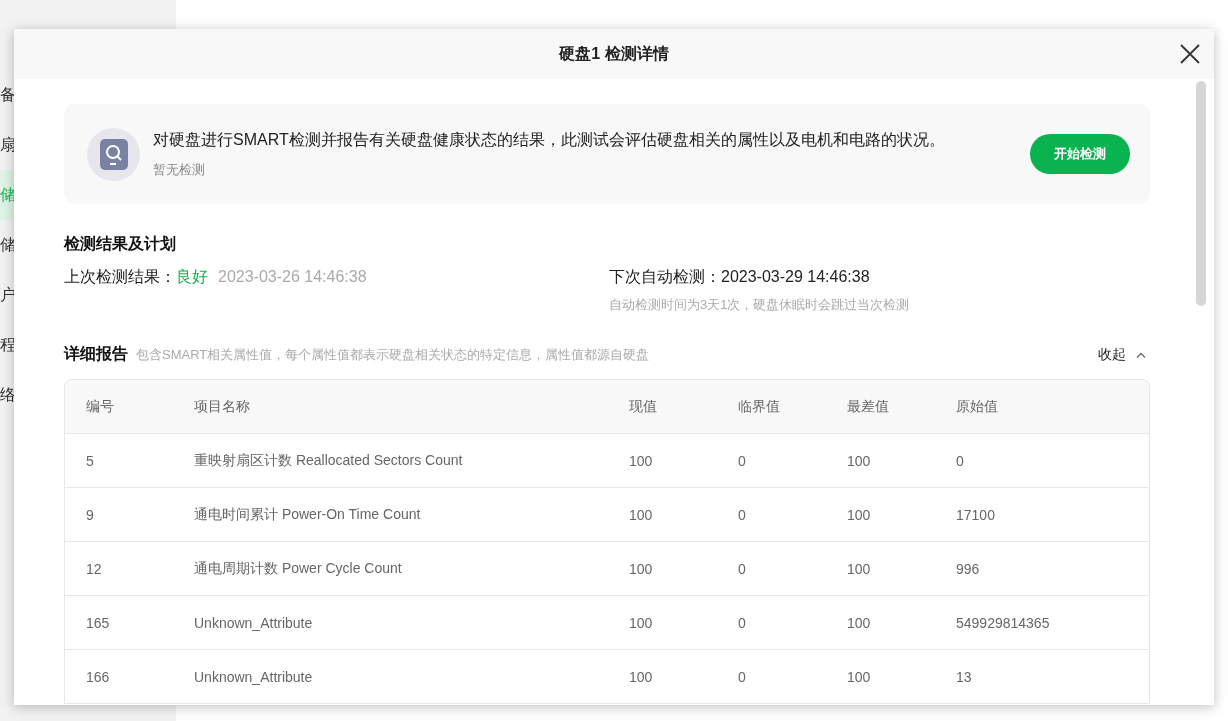 The height and width of the screenshot is (721, 1228). Describe the element at coordinates (643, 406) in the screenshot. I see `column-header: 现值` at that location.